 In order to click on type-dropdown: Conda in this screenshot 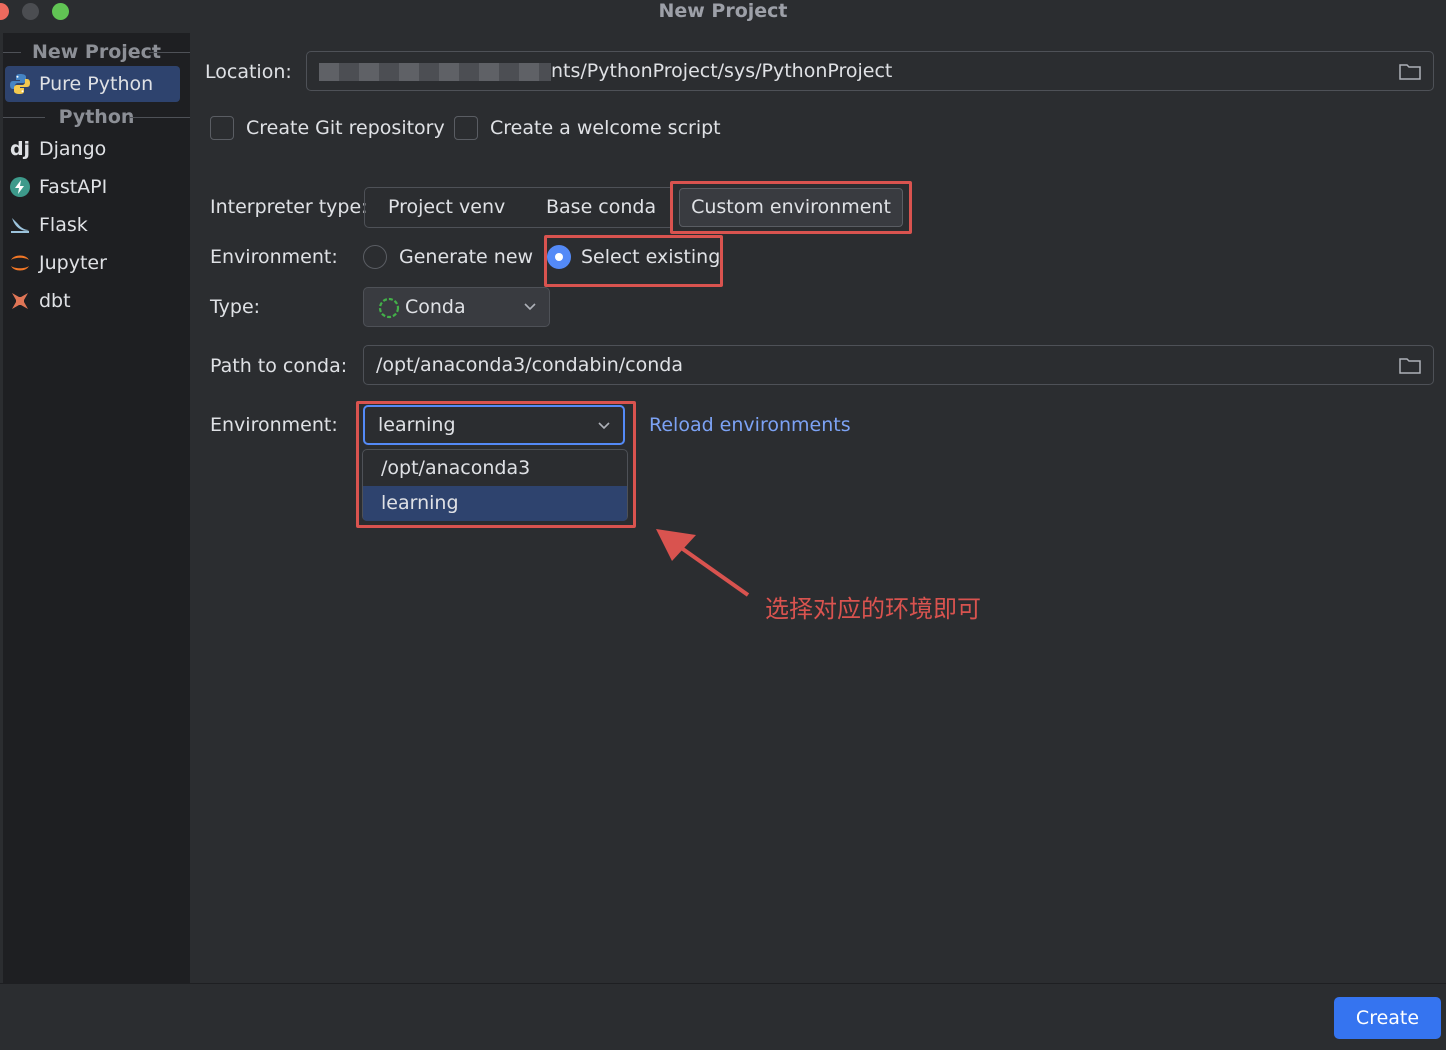, I will do `click(456, 307)`.